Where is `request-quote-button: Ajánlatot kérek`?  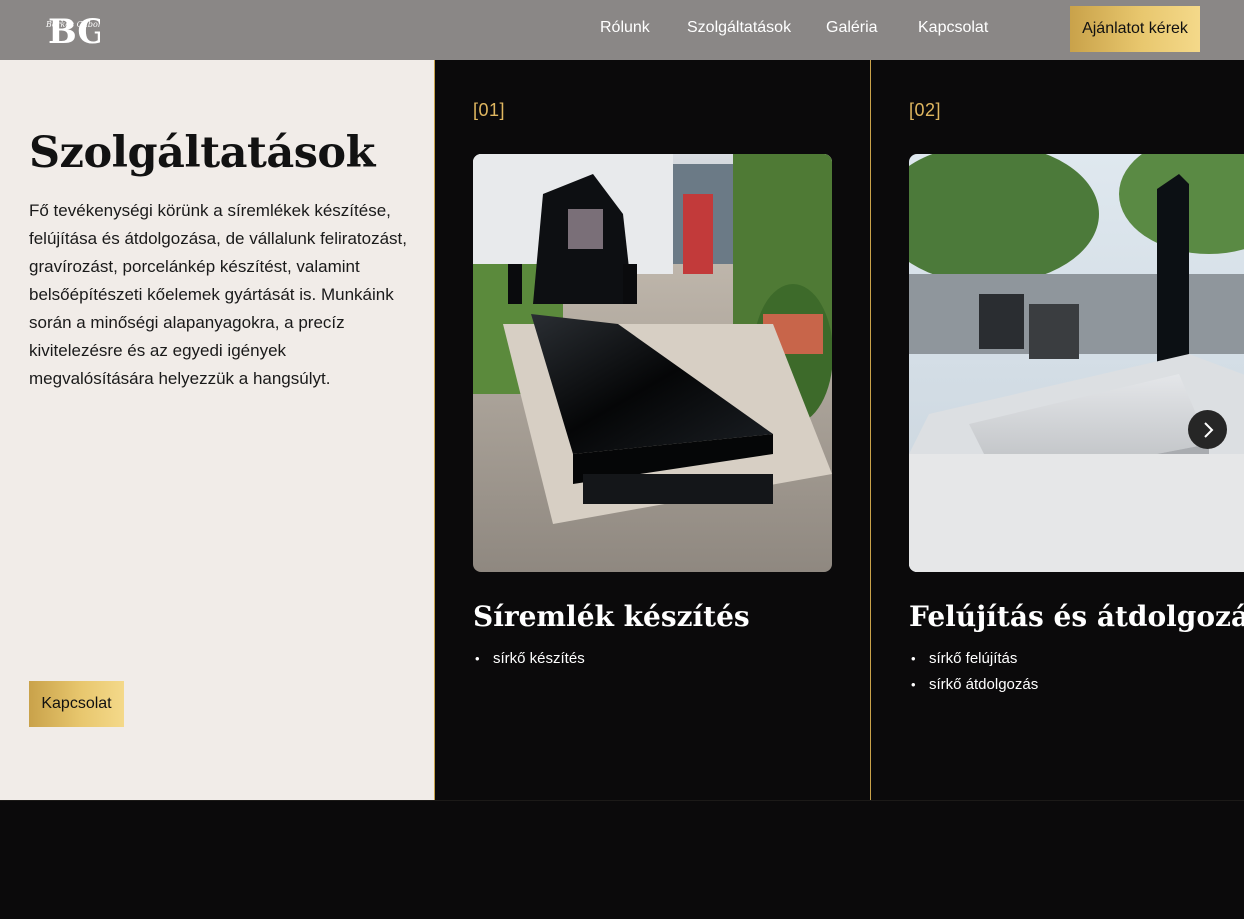 request-quote-button: Ajánlatot kérek is located at coordinates (1135, 29).